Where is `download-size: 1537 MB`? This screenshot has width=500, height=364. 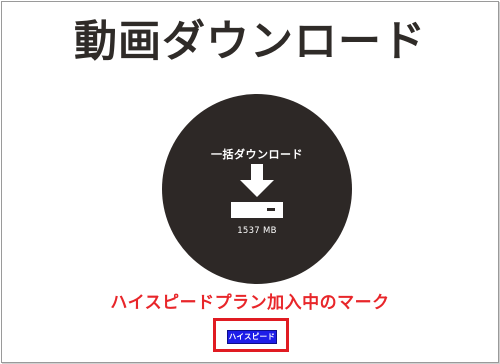 download-size: 1537 MB is located at coordinates (257, 231).